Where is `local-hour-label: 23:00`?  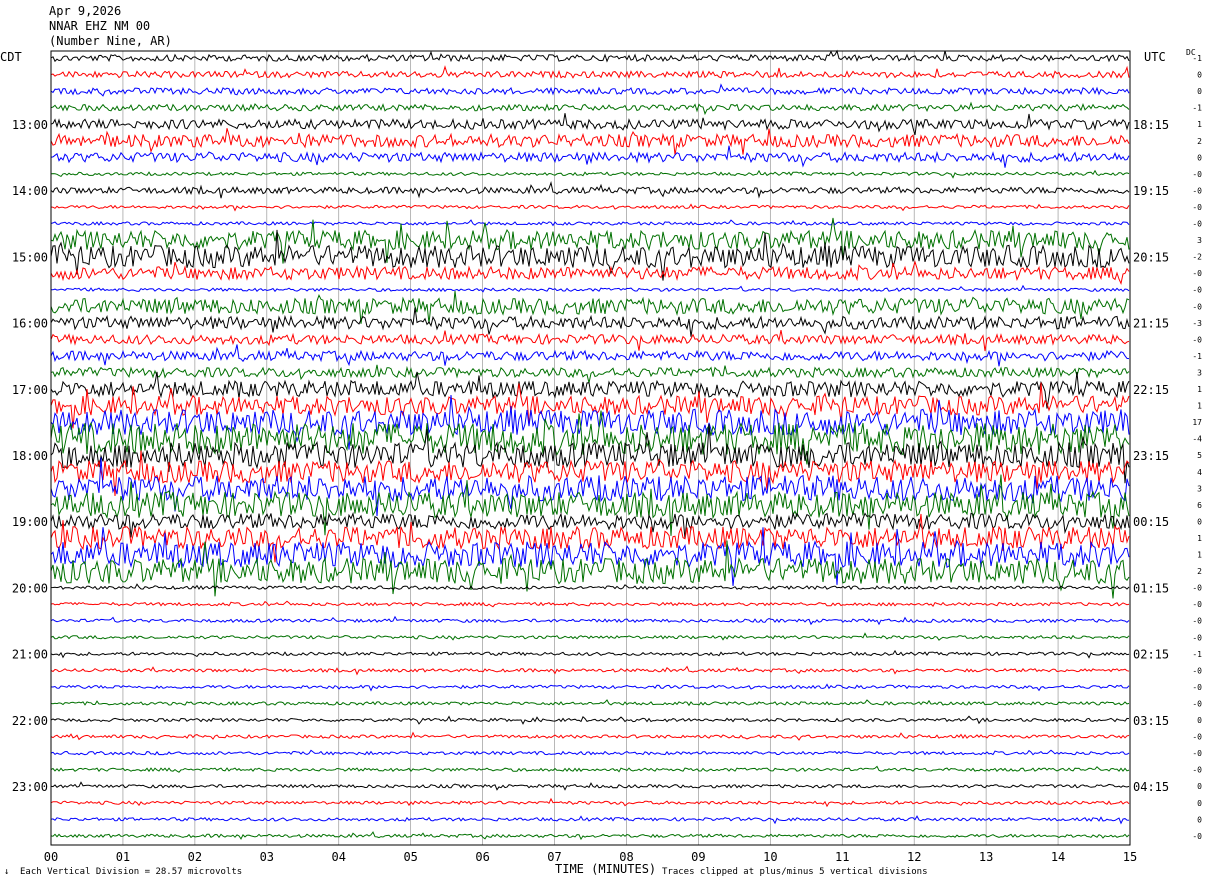 local-hour-label: 23:00 is located at coordinates (30, 787).